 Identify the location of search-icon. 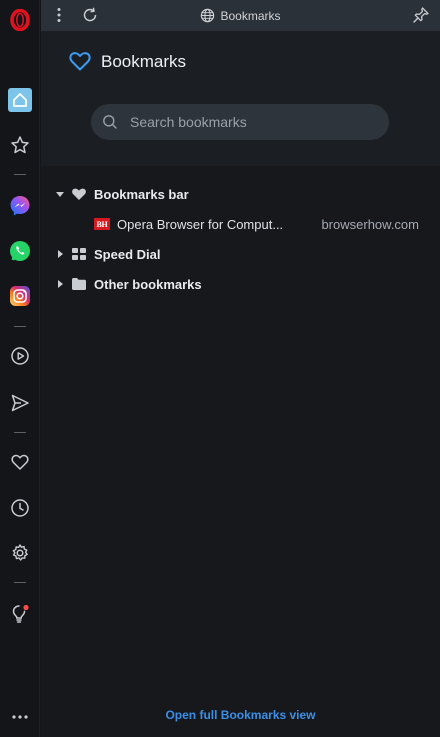
(110, 122).